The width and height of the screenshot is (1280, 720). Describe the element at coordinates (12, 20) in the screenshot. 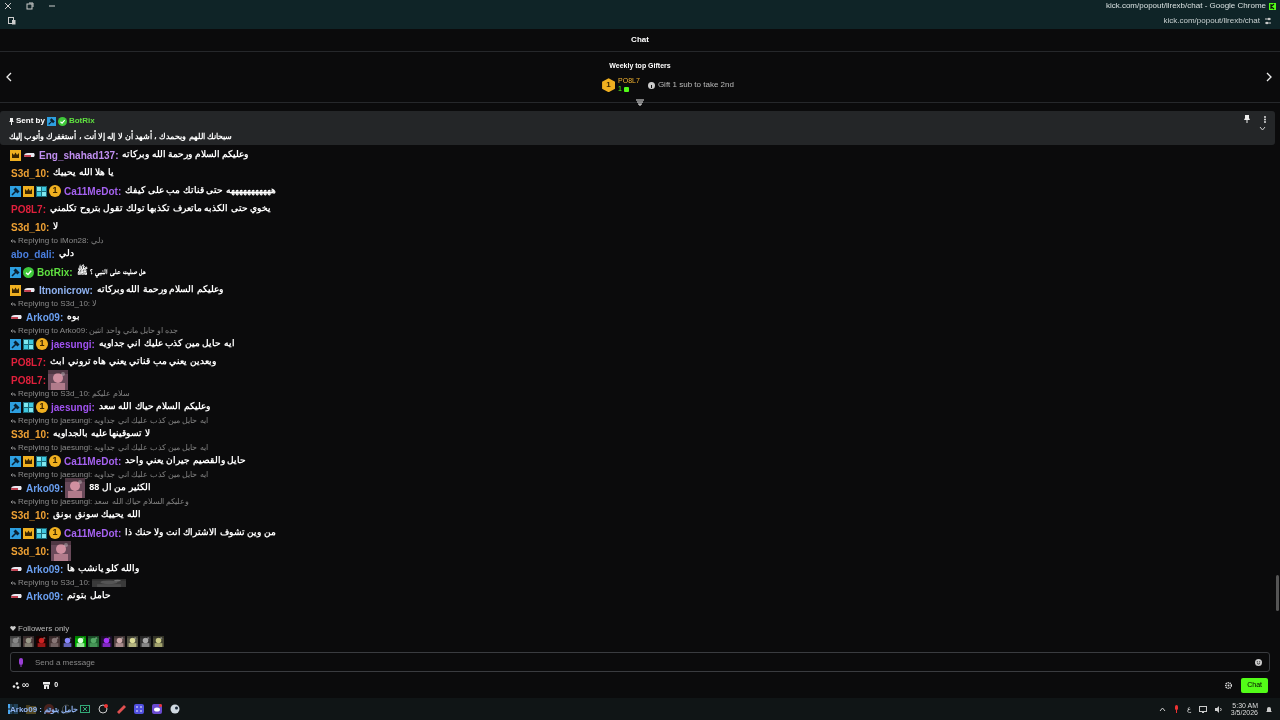

I see `extension-icon` at that location.